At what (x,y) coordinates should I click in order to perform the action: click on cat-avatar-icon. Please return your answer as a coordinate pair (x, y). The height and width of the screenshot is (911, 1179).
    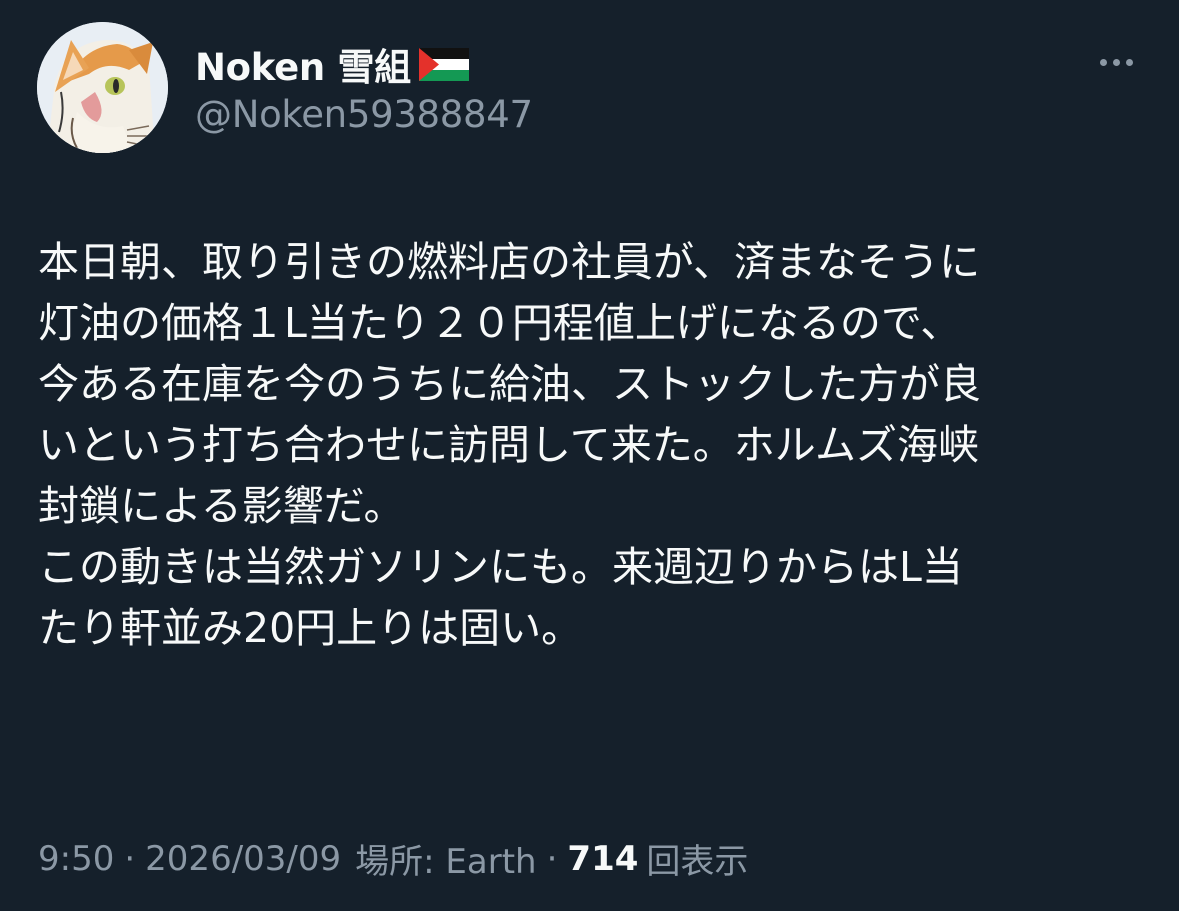
    Looking at the image, I should click on (102, 87).